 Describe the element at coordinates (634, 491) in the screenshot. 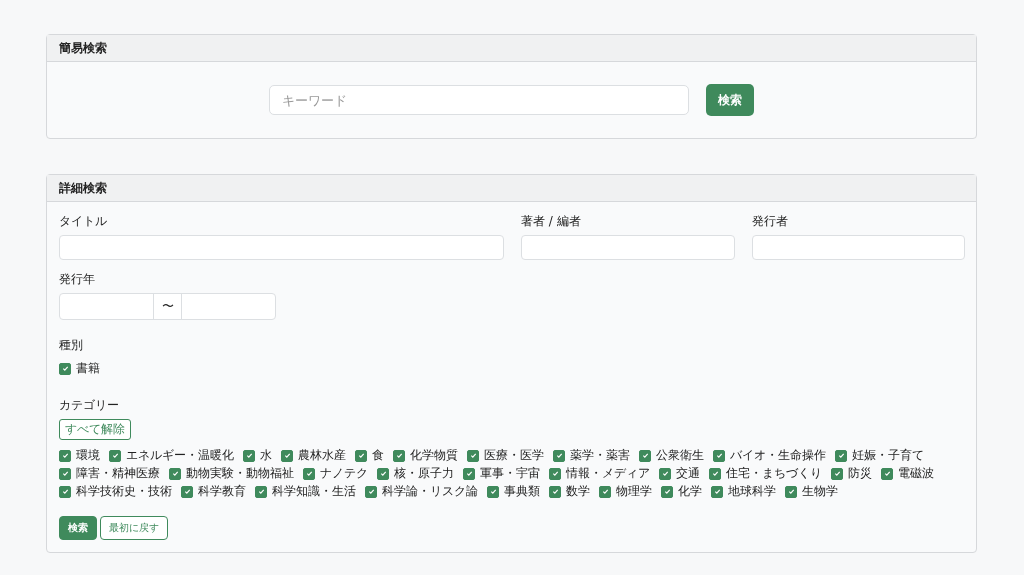

I see `checkbox-label: 物理学` at that location.